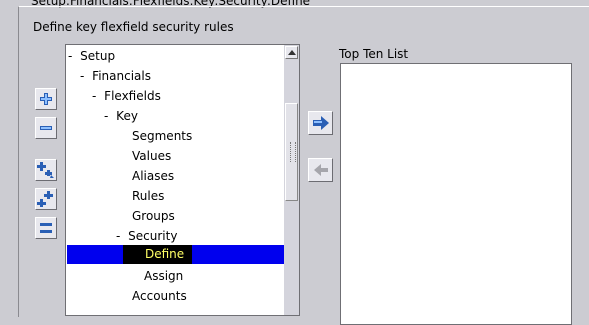 The height and width of the screenshot is (325, 589). I want to click on tree-item-label: Rules, so click(148, 196).